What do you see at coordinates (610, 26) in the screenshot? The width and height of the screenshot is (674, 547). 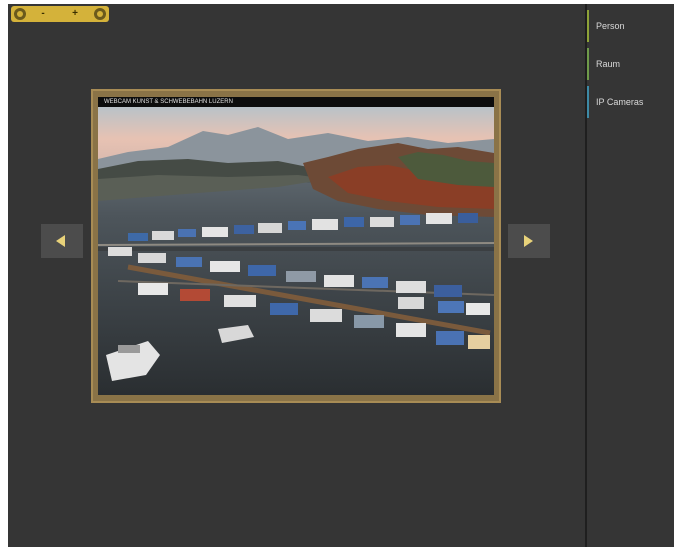 I see `sidebar-item-label: Person` at bounding box center [610, 26].